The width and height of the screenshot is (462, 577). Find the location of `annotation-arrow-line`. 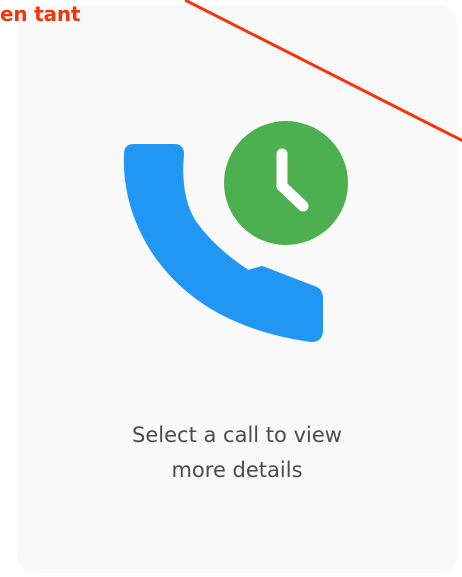

annotation-arrow-line is located at coordinates (323, 71).